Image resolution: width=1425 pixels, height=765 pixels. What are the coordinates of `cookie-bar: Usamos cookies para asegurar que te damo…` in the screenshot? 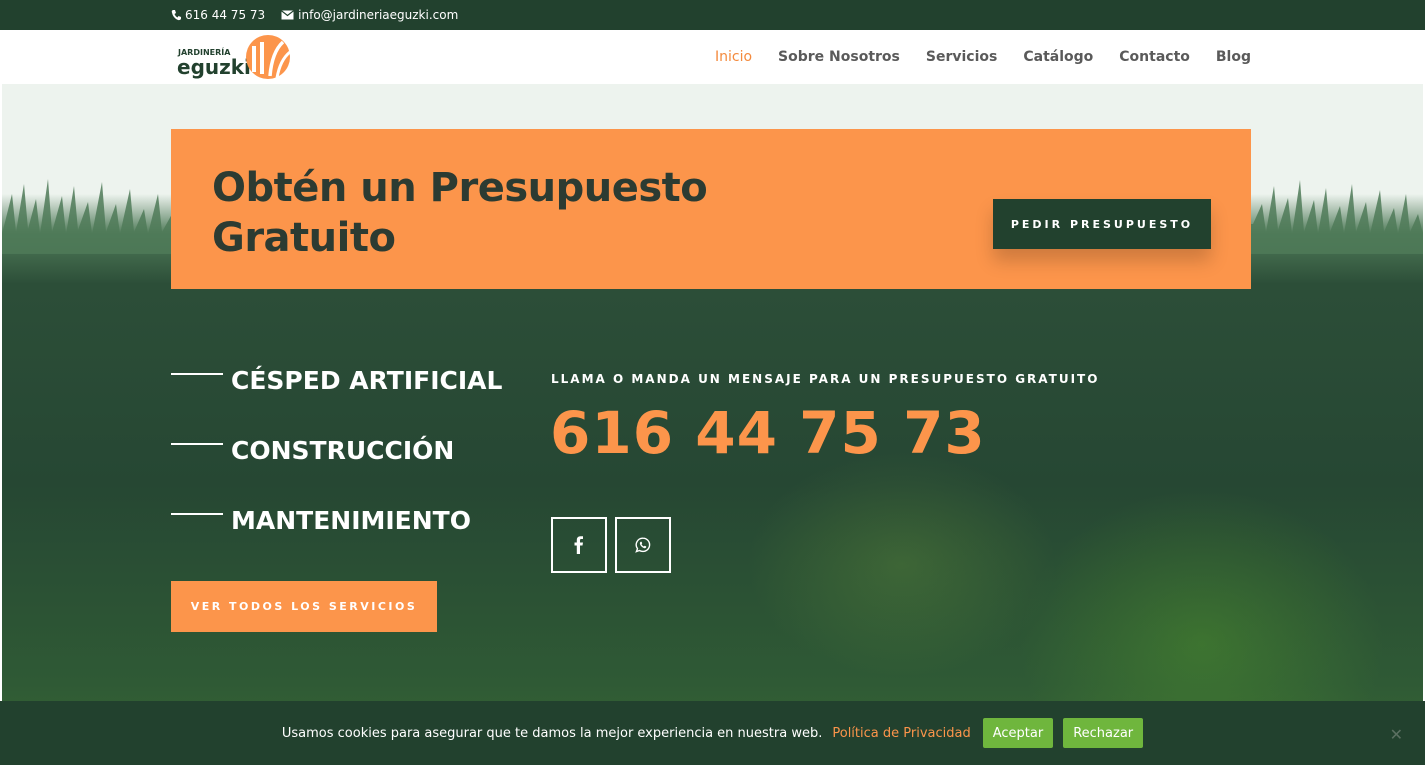 It's located at (712, 733).